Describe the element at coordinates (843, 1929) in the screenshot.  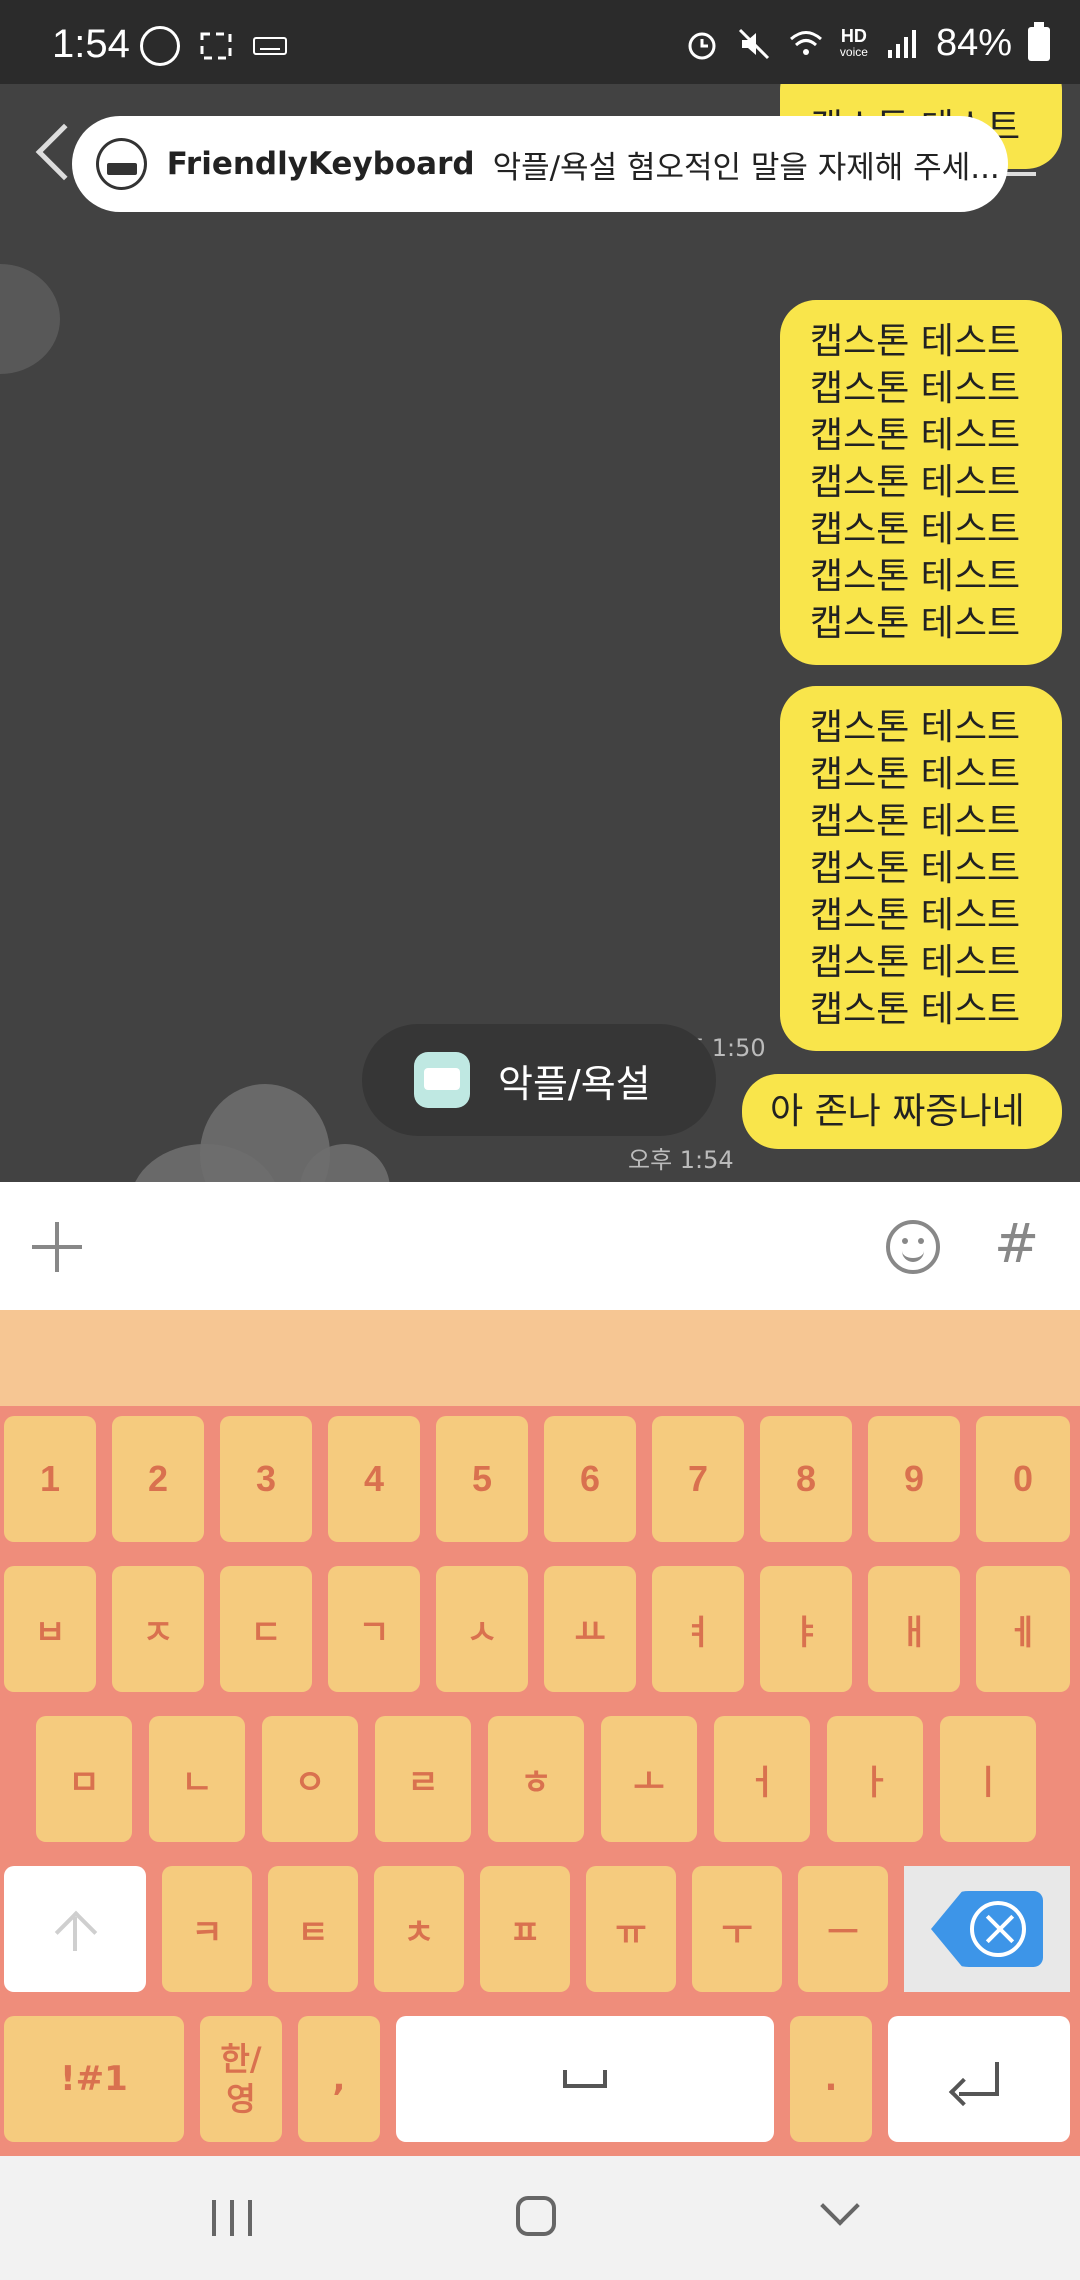
I see `key-eu: ㅡ` at that location.